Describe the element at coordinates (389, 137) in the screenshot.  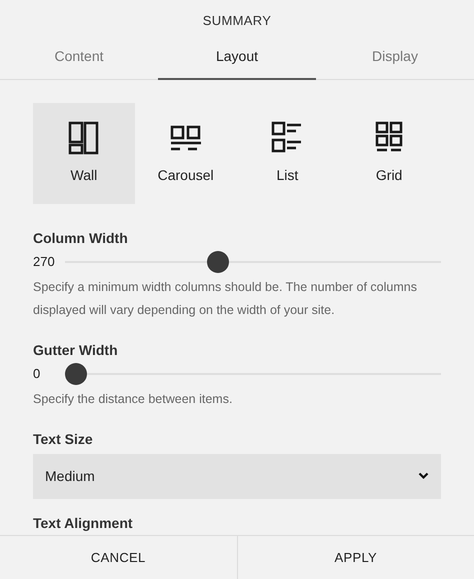
I see `grid-layout-icon` at that location.